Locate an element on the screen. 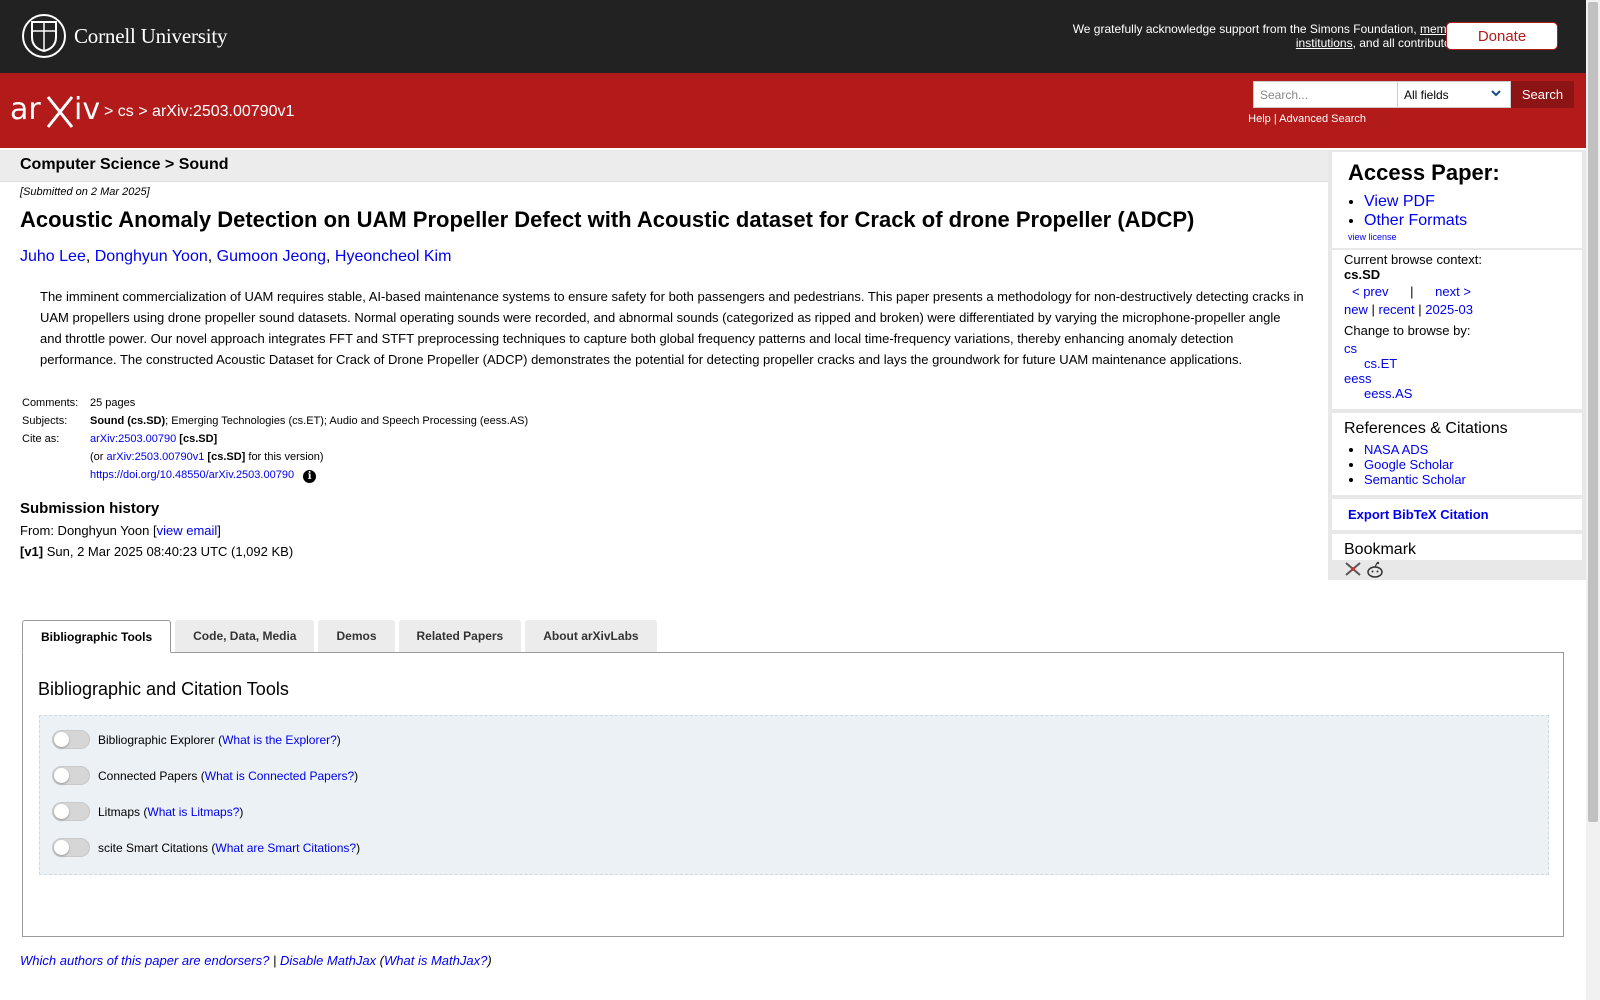 The image size is (1600, 1000). connected-papers-toggle is located at coordinates (71, 775).